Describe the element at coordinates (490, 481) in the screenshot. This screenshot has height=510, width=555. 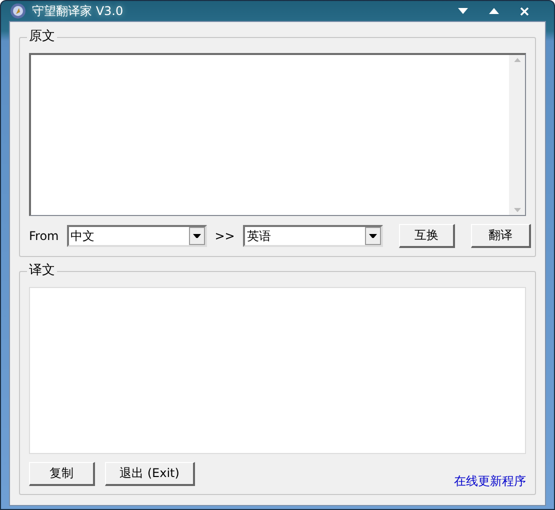
I see `update-link: 在线更新程序` at that location.